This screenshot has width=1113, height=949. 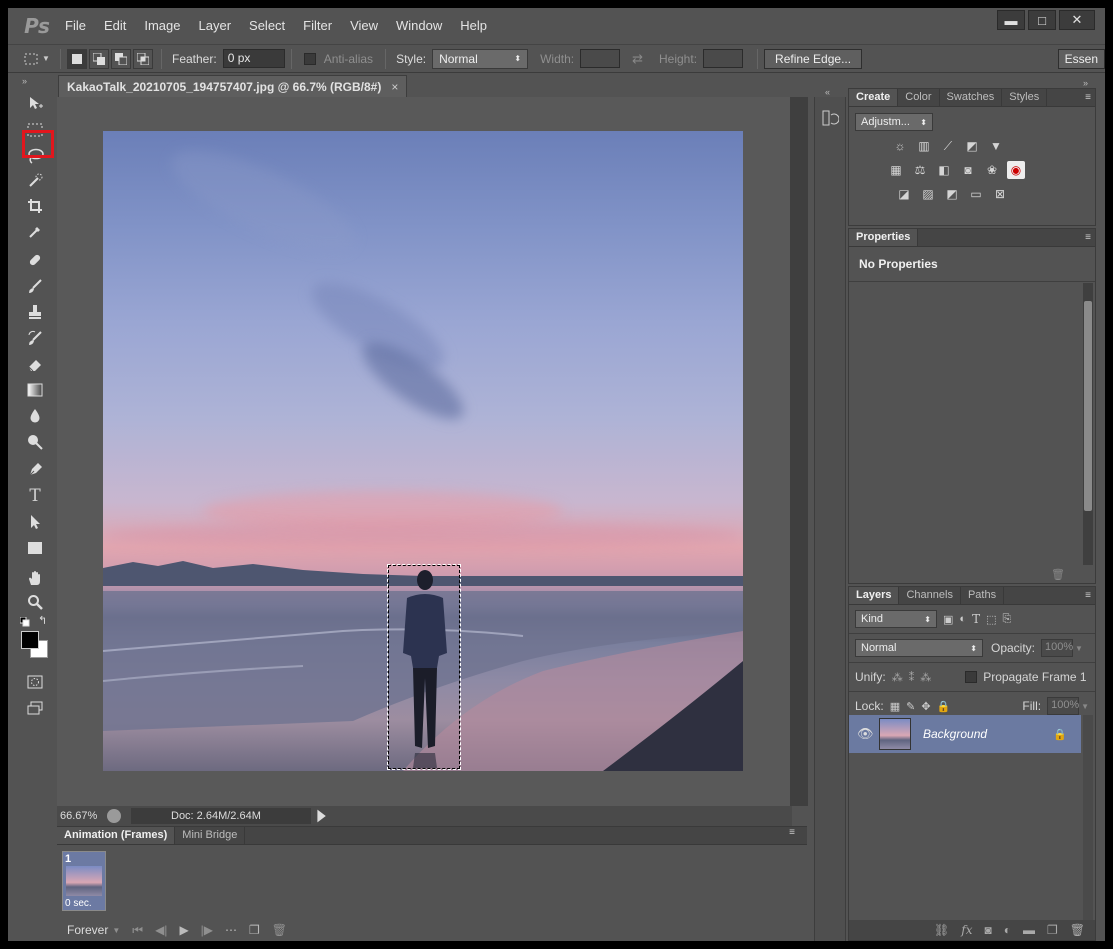 I want to click on photo-filter-icon: ◙, so click(x=968, y=170).